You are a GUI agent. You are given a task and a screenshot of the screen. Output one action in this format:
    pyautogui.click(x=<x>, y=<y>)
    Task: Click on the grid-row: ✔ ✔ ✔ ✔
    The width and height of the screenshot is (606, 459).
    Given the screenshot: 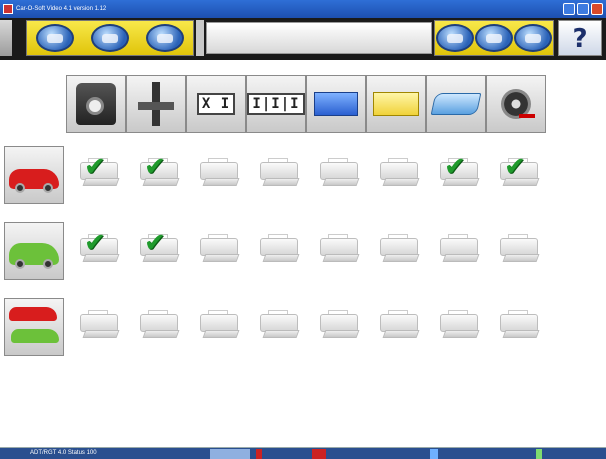 What is the action you would take?
    pyautogui.click(x=308, y=171)
    